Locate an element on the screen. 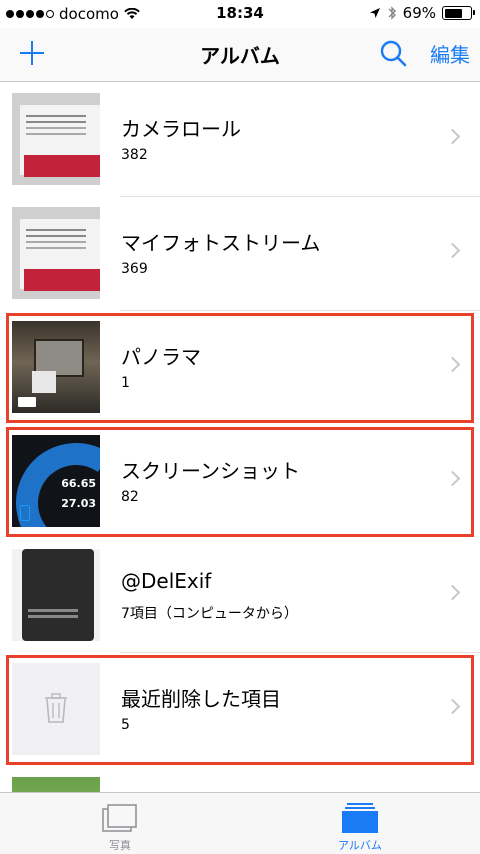 The image size is (480, 854). battery-icon is located at coordinates (458, 13).